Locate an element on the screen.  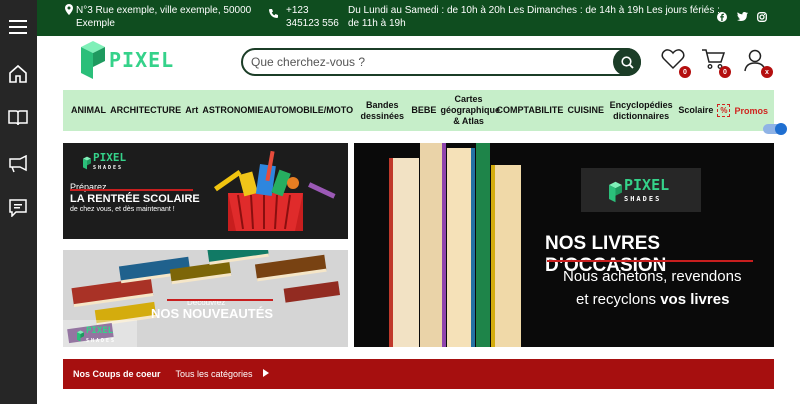
category-item: ARCHITECTURE is located at coordinates (145, 110).